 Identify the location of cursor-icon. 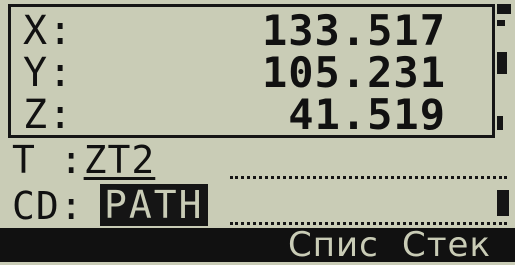
(503, 203).